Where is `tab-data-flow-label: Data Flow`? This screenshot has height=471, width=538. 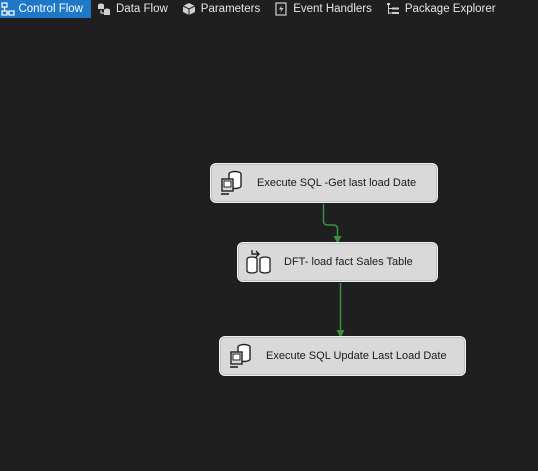
tab-data-flow-label: Data Flow is located at coordinates (142, 9).